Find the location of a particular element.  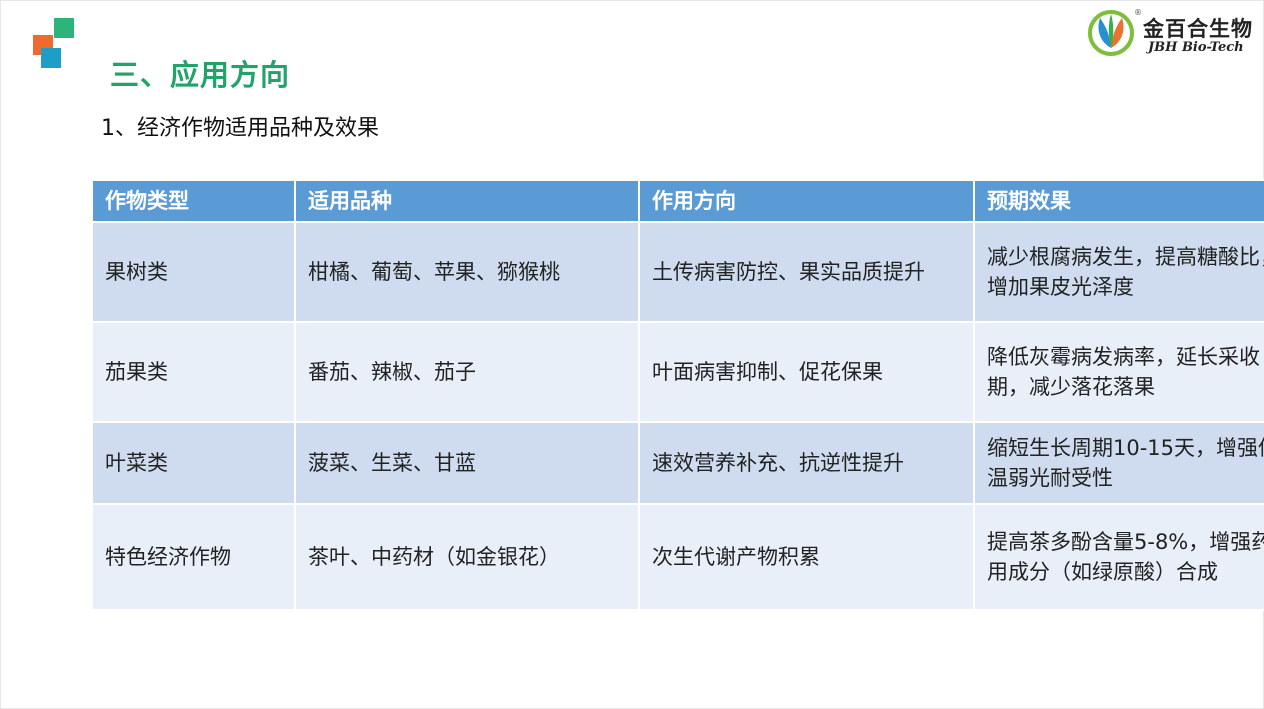

decor-square-blue is located at coordinates (51, 58).